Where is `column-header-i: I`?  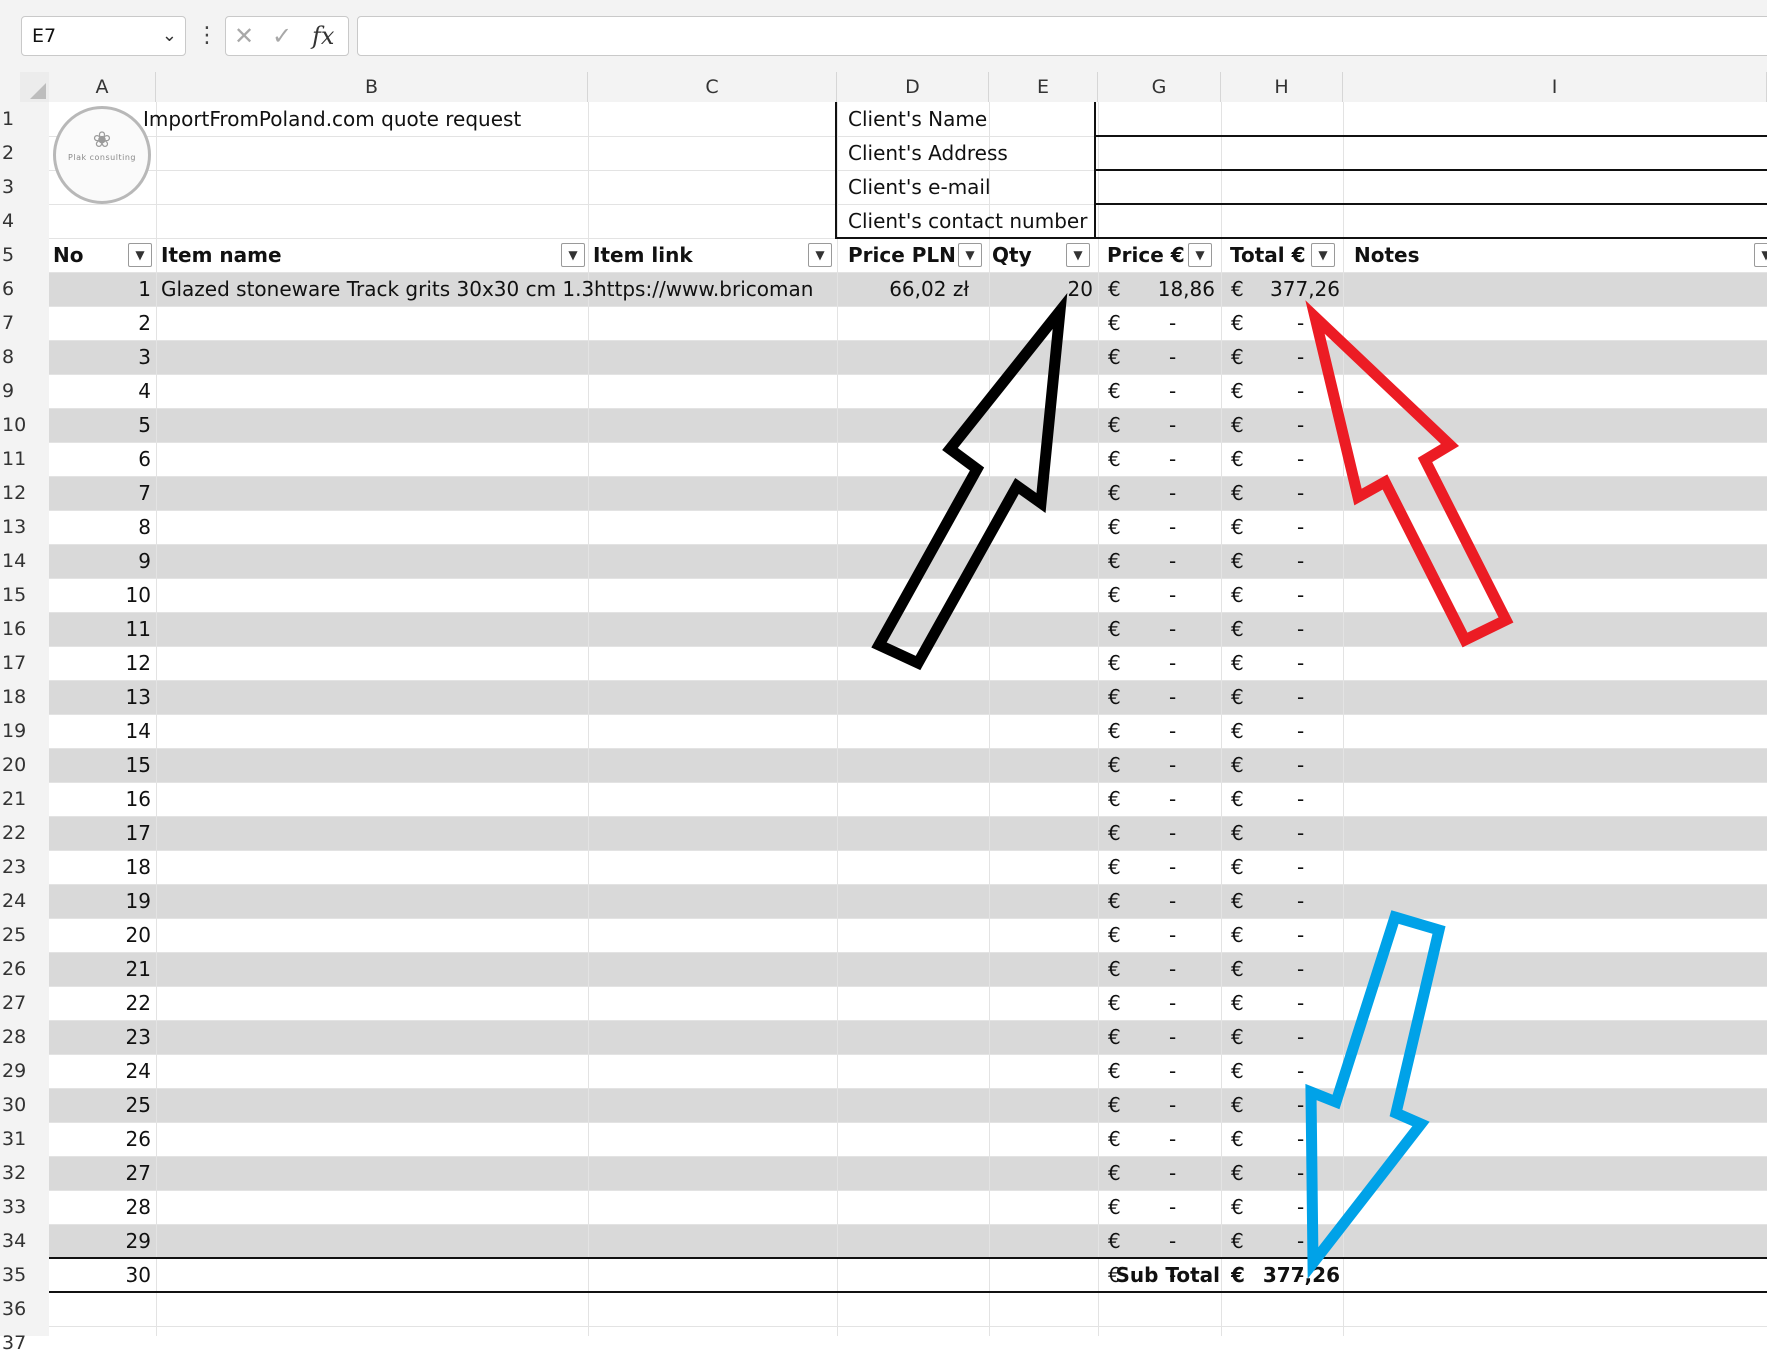
column-header-i: I is located at coordinates (1555, 87).